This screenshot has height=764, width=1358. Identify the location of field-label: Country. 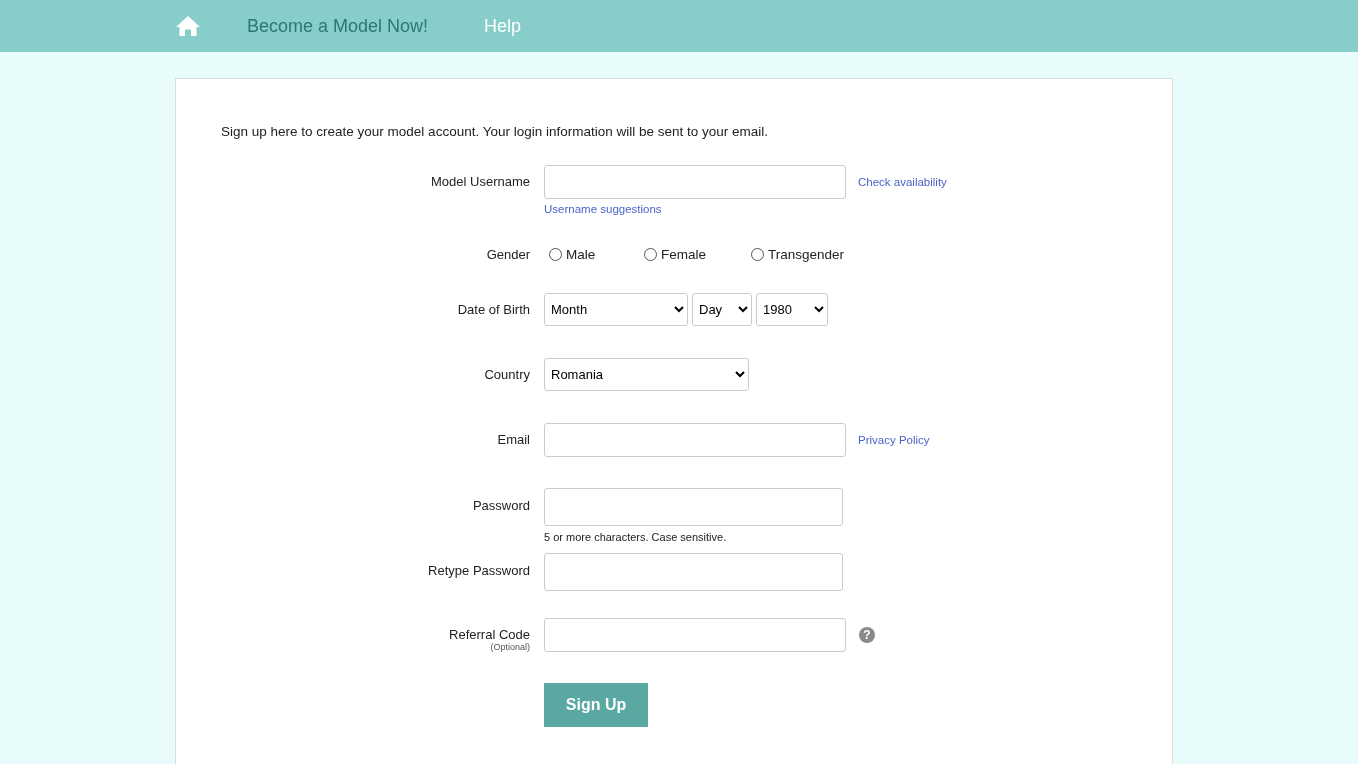
(507, 374).